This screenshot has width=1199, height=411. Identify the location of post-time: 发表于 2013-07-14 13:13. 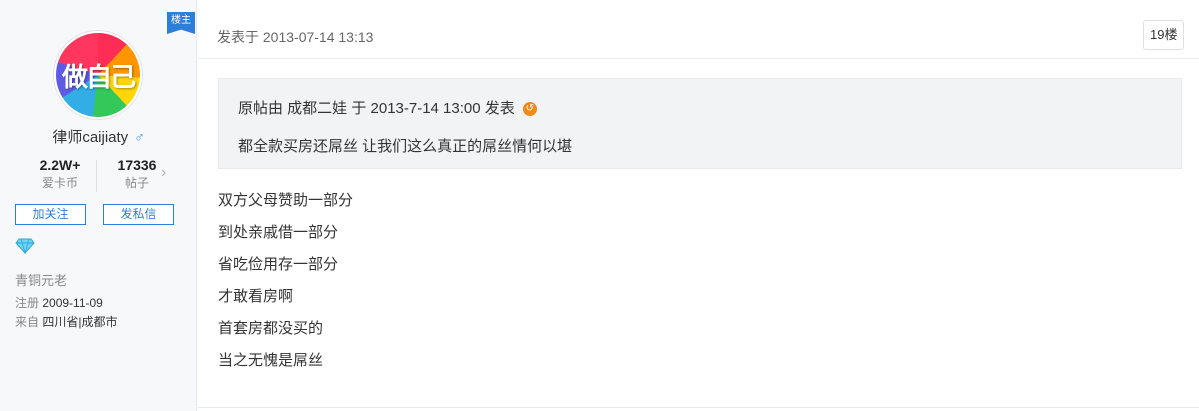
(295, 37).